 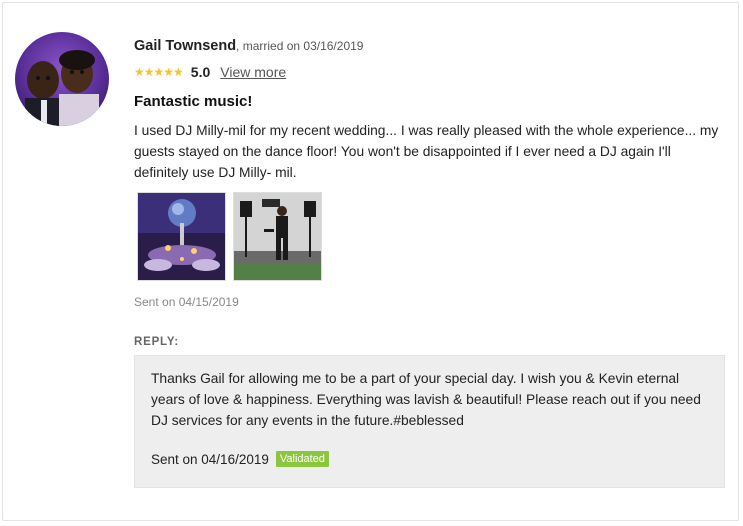 I want to click on reviewer-line: Gail Townsend, married on 03/16/2019, so click(x=248, y=45).